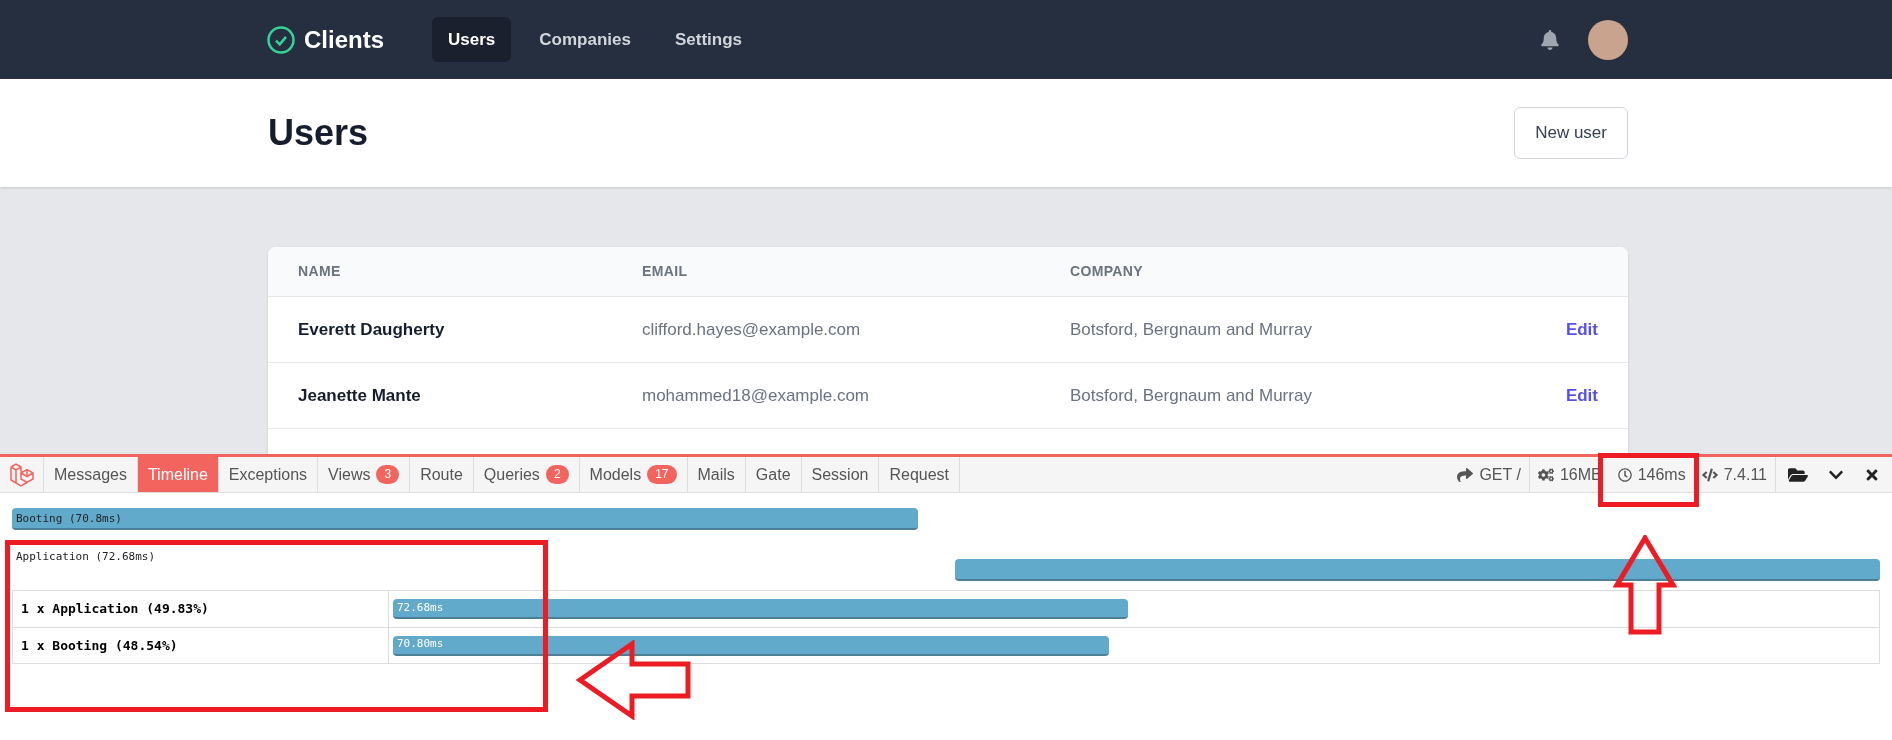 This screenshot has height=740, width=1892. I want to click on timeline-label: Booting (70.8ms), so click(69, 519).